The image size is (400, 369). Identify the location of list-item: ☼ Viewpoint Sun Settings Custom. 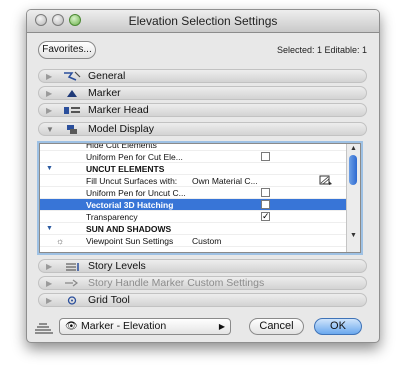
(193, 241).